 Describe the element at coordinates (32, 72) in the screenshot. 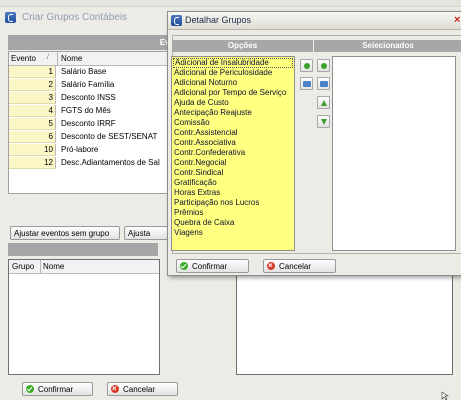

I see `event-number: 1` at that location.